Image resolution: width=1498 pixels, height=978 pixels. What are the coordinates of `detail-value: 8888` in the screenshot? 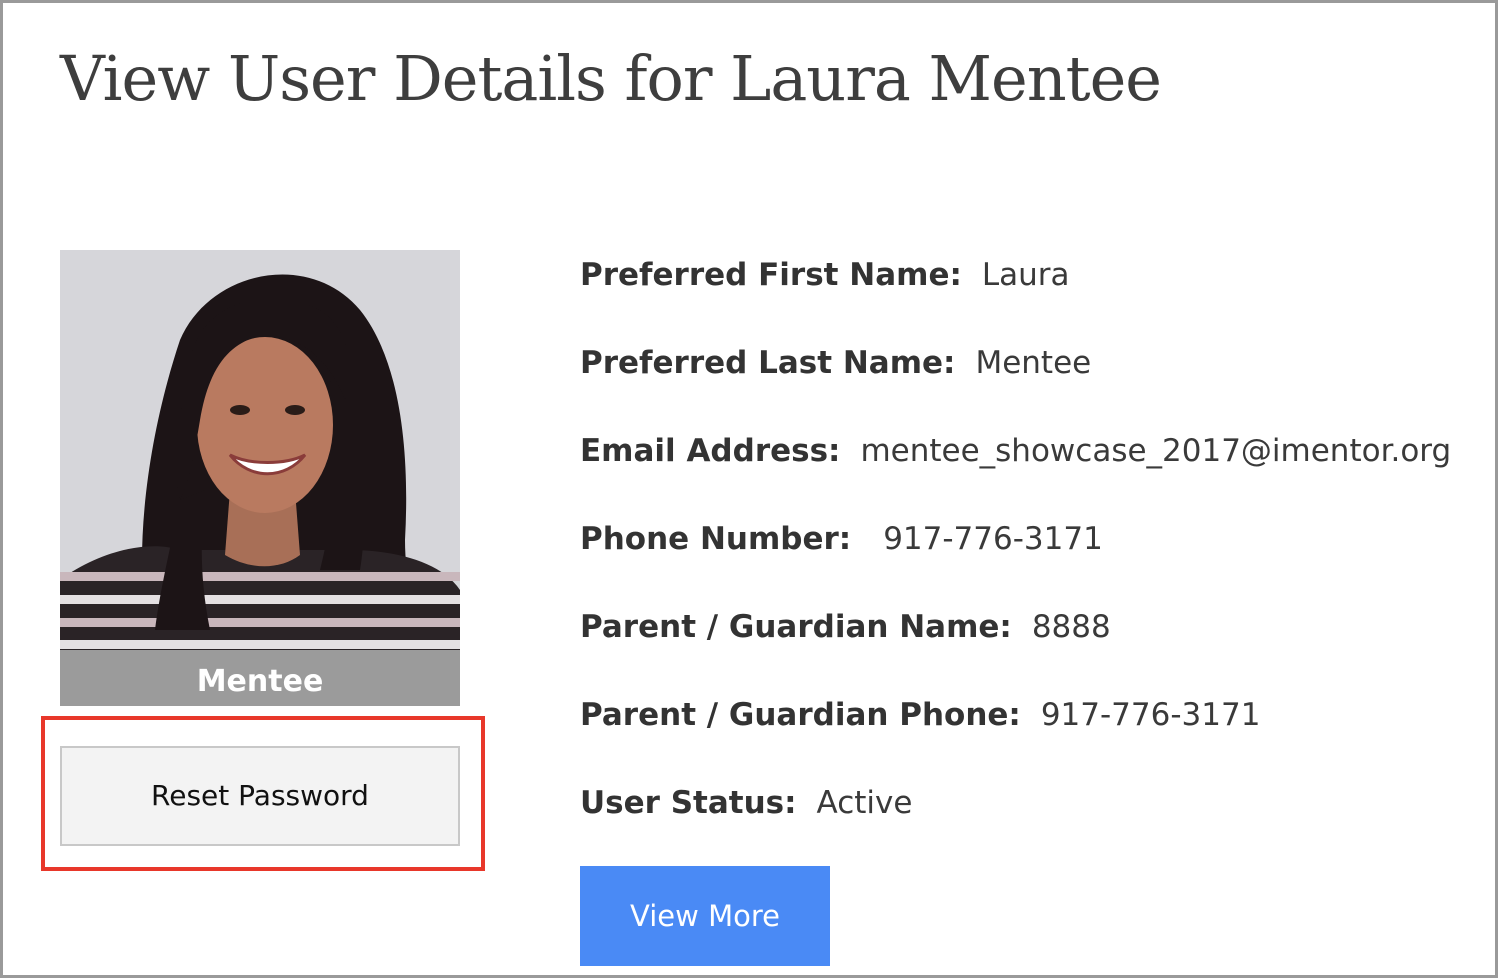 It's located at (1071, 627).